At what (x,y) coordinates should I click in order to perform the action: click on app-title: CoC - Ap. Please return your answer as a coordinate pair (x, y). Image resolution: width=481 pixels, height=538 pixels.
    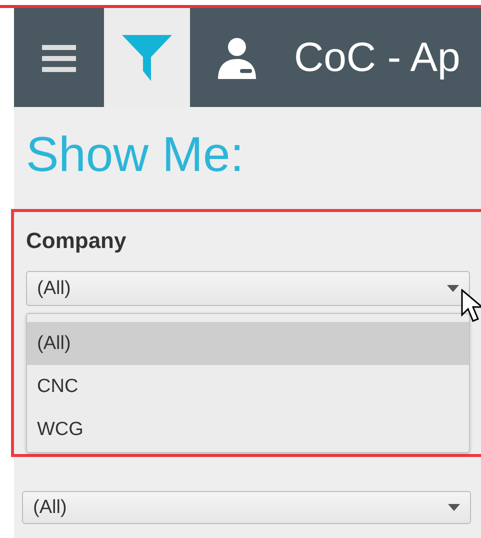
    Looking at the image, I should click on (377, 57).